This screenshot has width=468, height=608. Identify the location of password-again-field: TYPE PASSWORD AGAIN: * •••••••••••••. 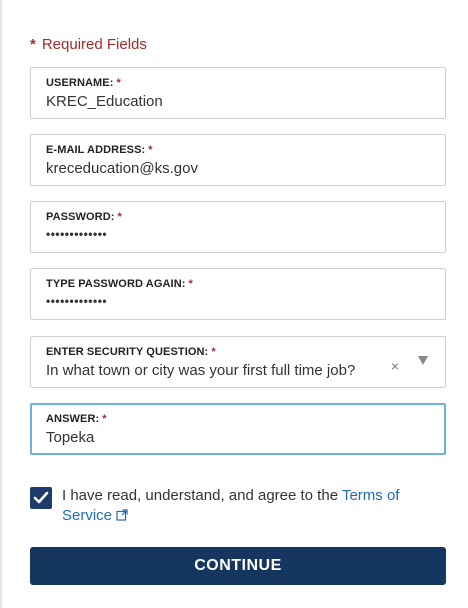
(238, 294).